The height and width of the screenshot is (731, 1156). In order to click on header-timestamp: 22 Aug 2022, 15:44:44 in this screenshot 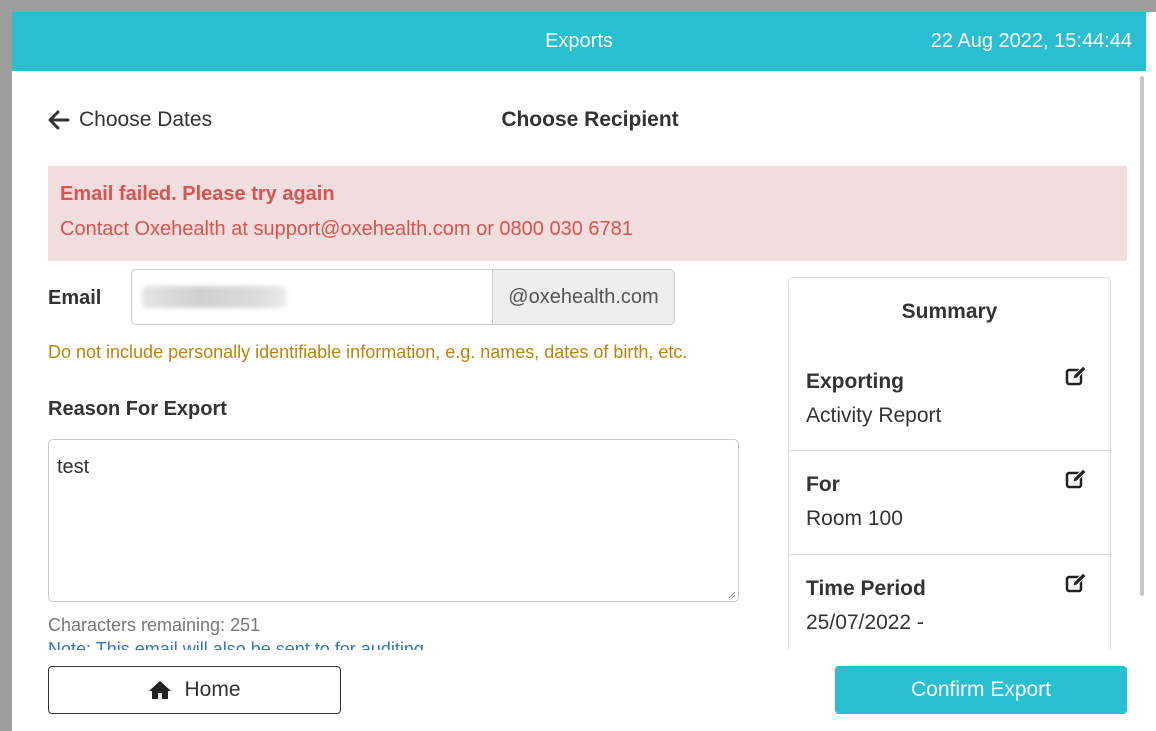, I will do `click(1031, 41)`.